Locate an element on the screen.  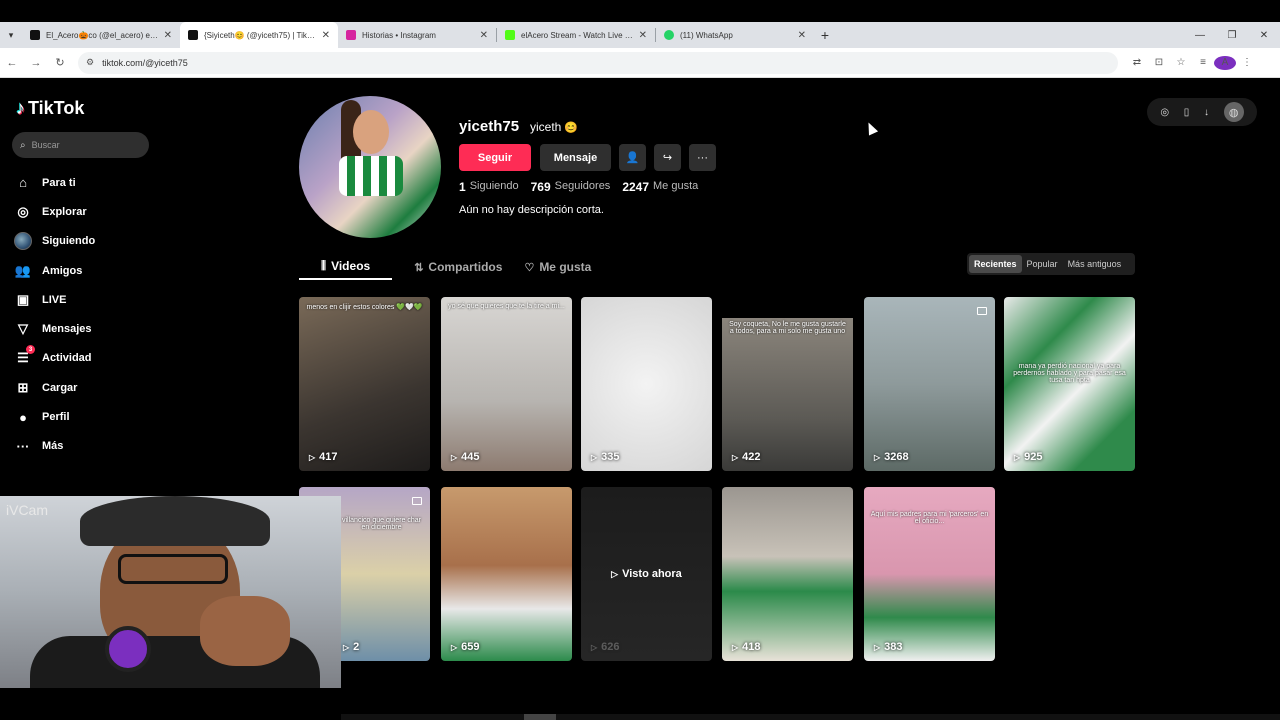
sidebar-item-perfil: ● Perfil is located at coordinates (54, 416).